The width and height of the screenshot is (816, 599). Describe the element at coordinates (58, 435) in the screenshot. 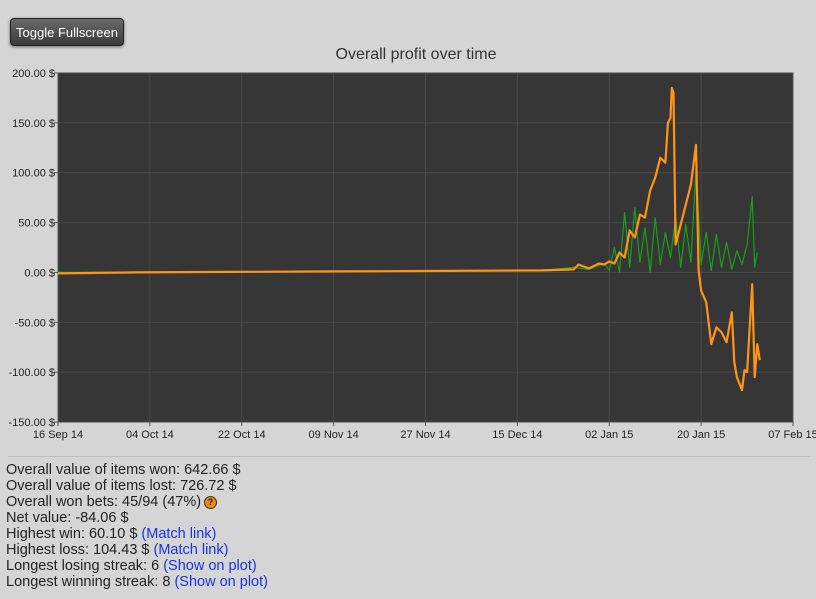

I see `x-tick-label: 16 Sep 14` at that location.